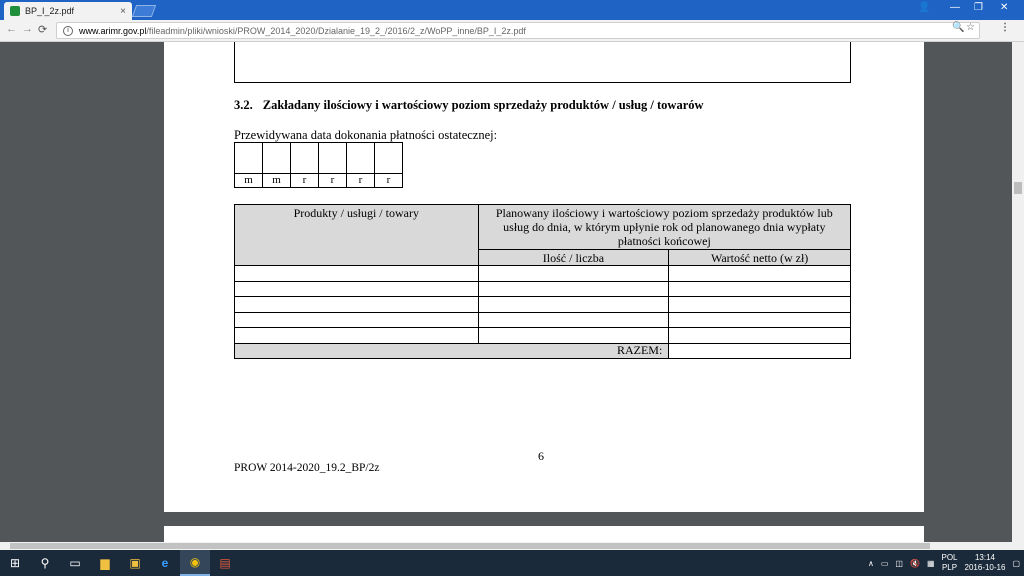 This screenshot has width=1024, height=576. I want to click on quantity-header: Ilość / liczba, so click(573, 257).